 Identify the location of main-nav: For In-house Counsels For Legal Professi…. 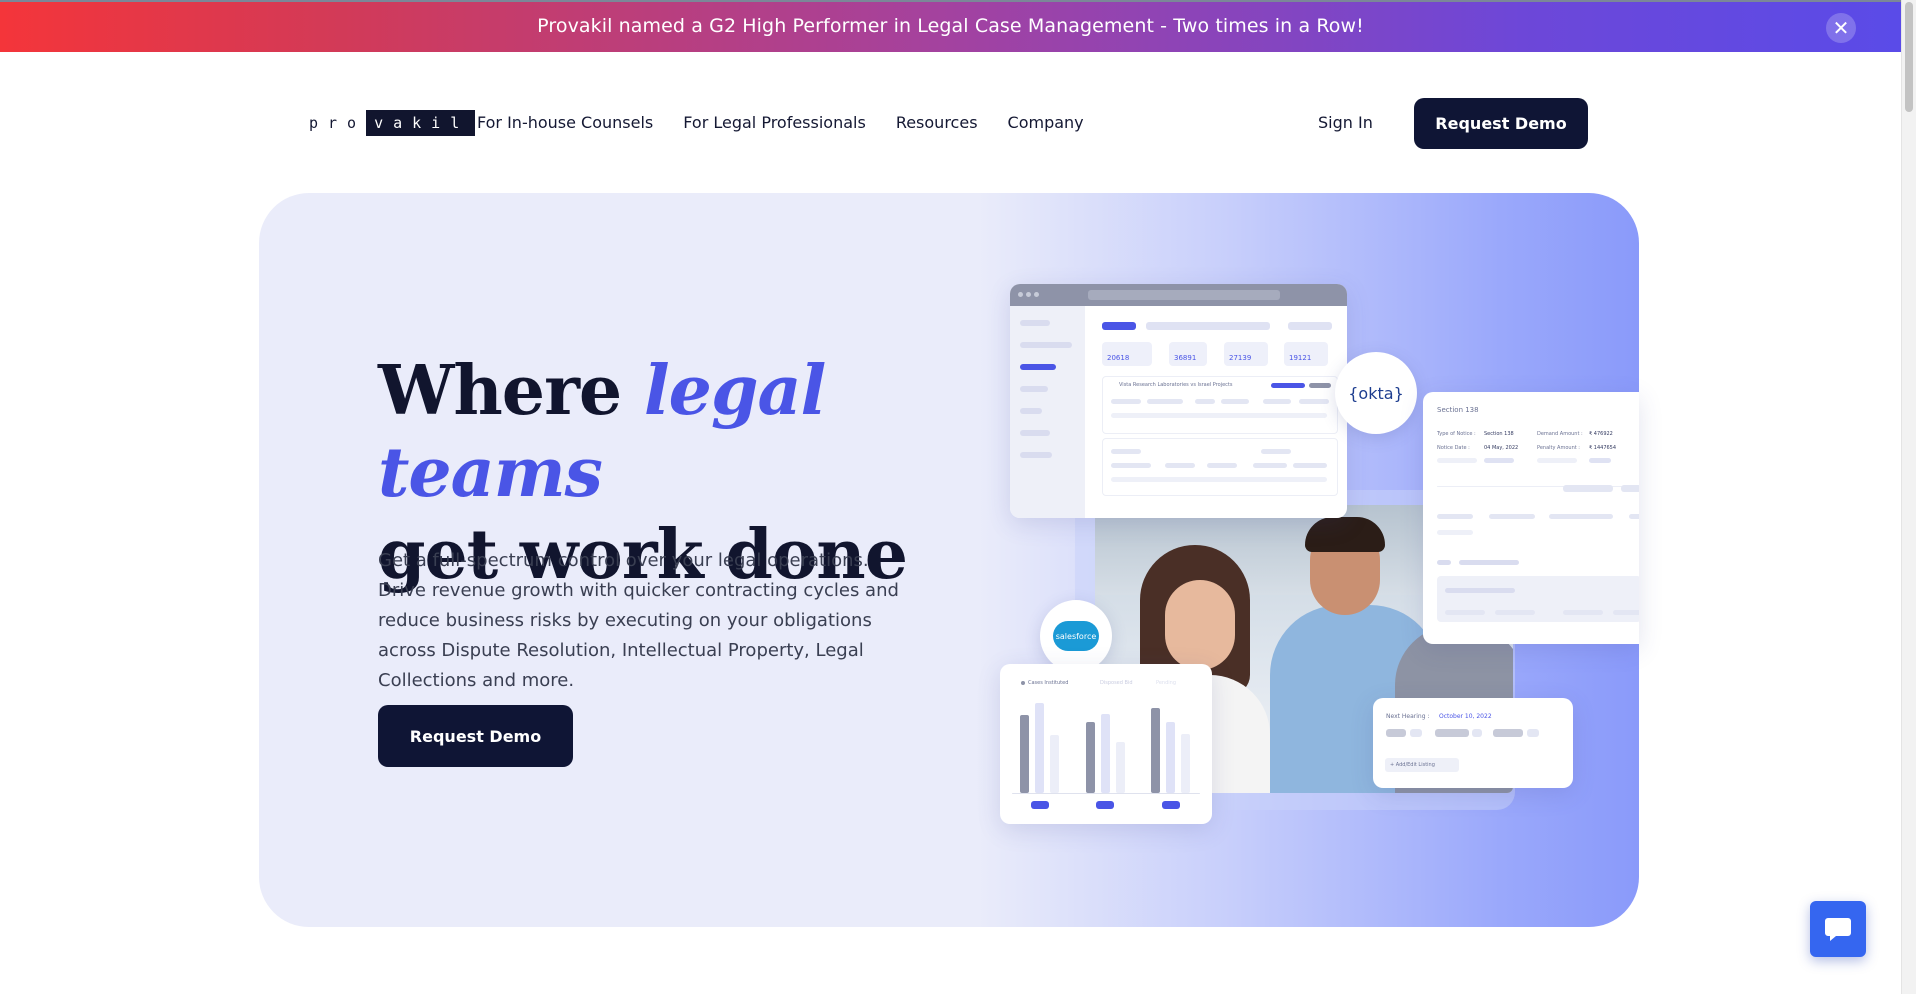
(780, 122).